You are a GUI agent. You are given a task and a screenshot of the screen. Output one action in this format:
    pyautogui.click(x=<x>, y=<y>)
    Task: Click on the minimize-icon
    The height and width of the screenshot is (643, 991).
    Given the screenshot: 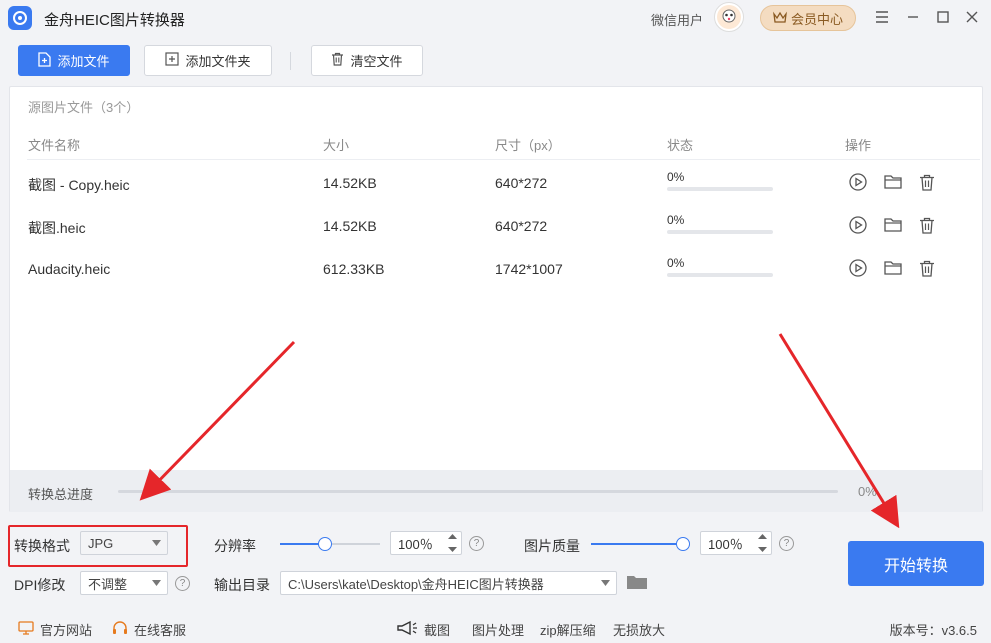 What is the action you would take?
    pyautogui.click(x=913, y=17)
    